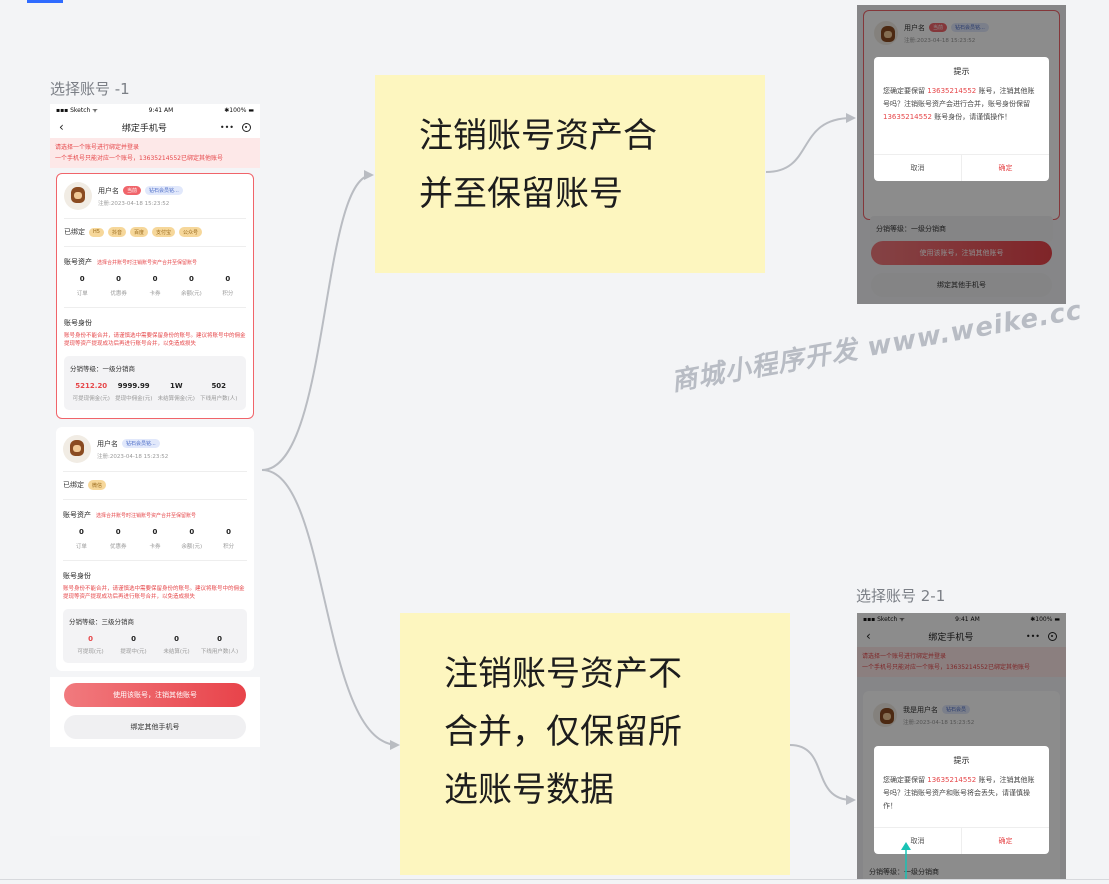 This screenshot has height=884, width=1109. Describe the element at coordinates (317, 322) in the screenshot. I see `arrow-to-merge-note` at that location.